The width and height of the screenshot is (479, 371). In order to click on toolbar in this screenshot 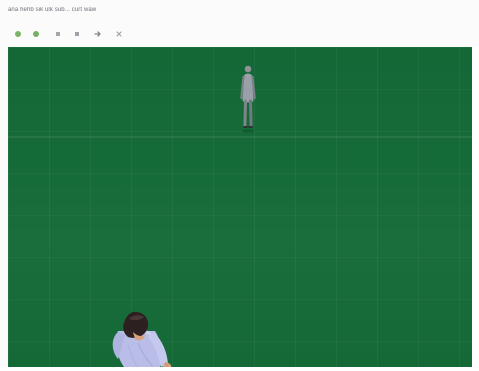, I will do `click(239, 33)`.